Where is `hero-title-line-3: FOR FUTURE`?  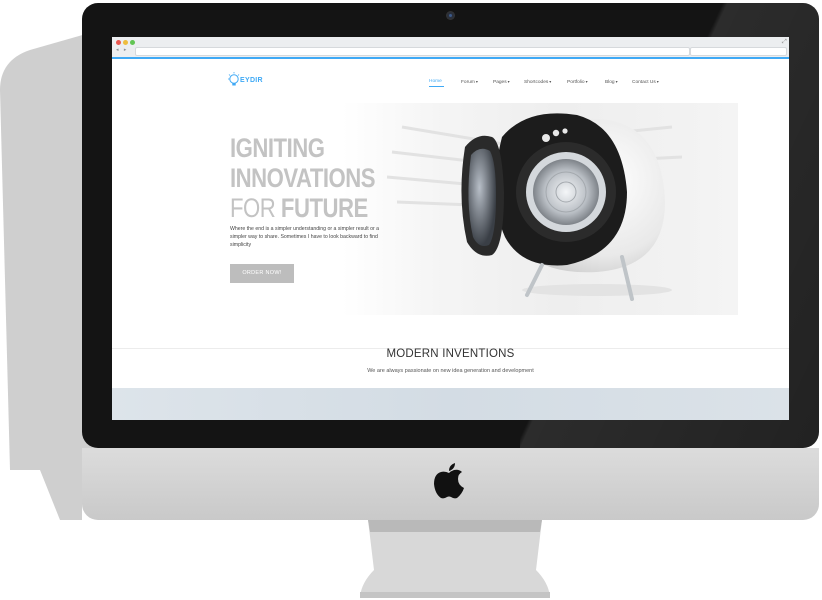
hero-title-line-3: FOR FUTURE is located at coordinates (299, 208).